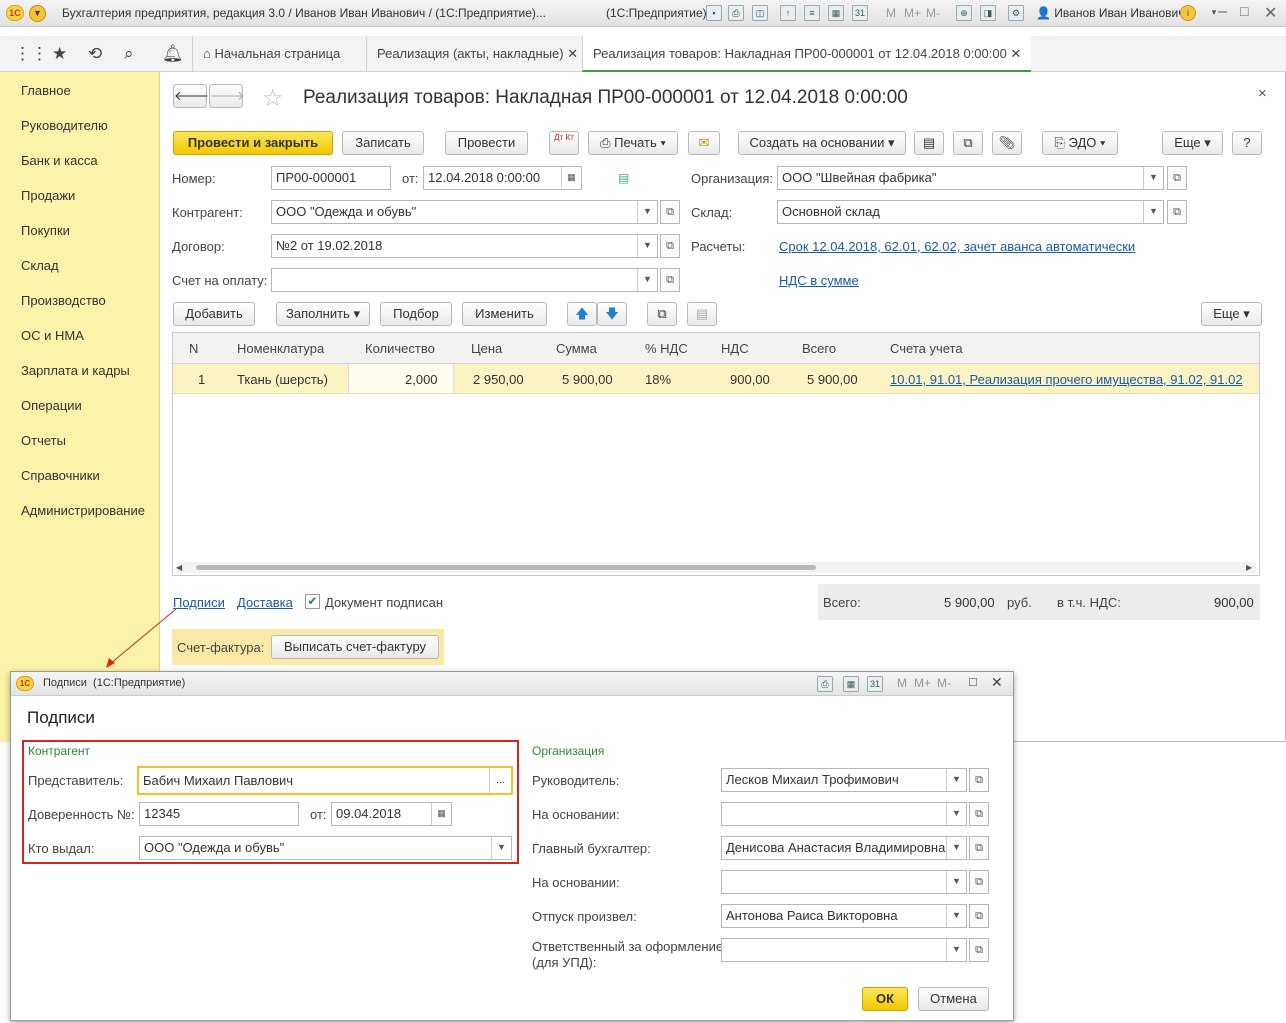 The image size is (1286, 1023). I want to click on tools-icon: ⚙, so click(1016, 13).